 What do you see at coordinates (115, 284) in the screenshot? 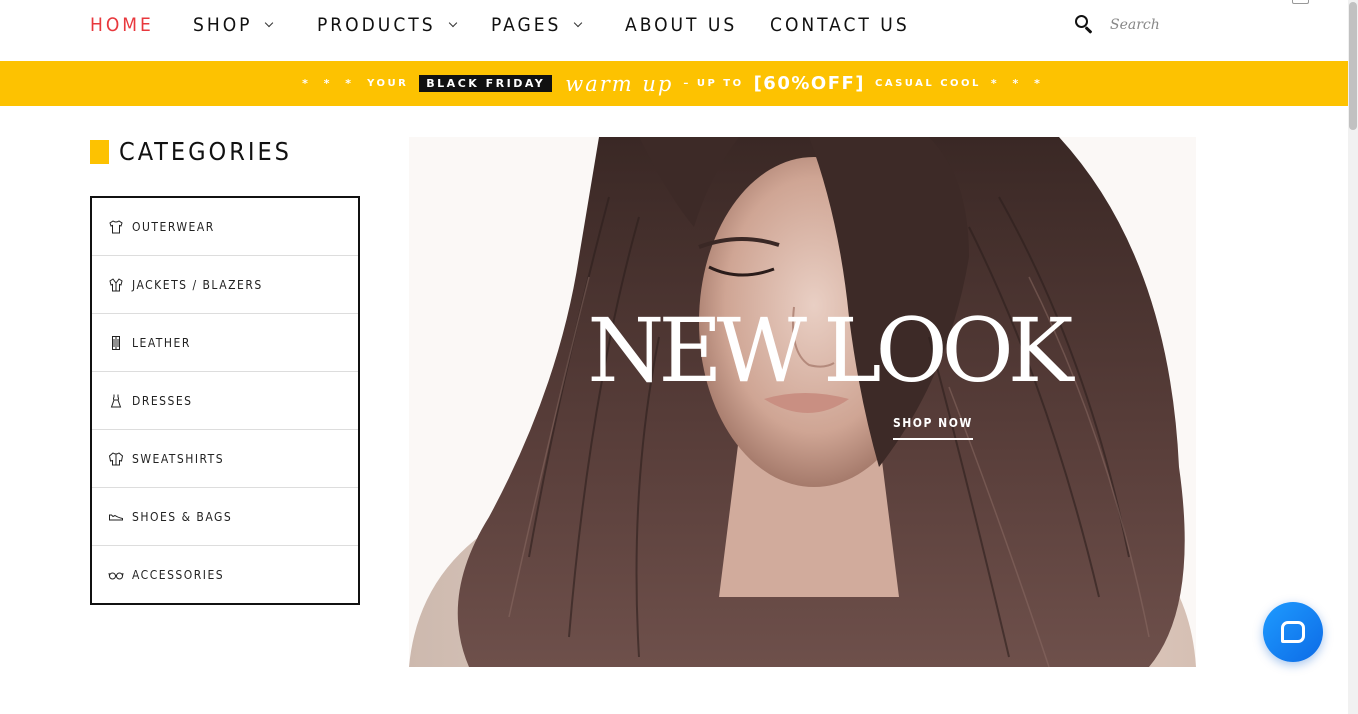
I see `jacket-icon` at bounding box center [115, 284].